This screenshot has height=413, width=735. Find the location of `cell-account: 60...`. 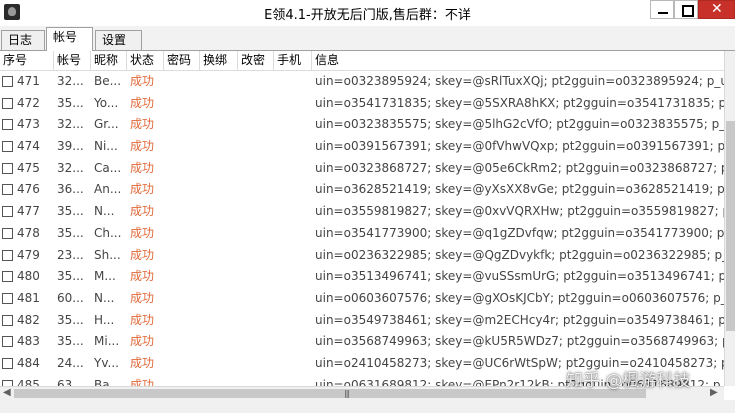

cell-account: 60... is located at coordinates (70, 297).